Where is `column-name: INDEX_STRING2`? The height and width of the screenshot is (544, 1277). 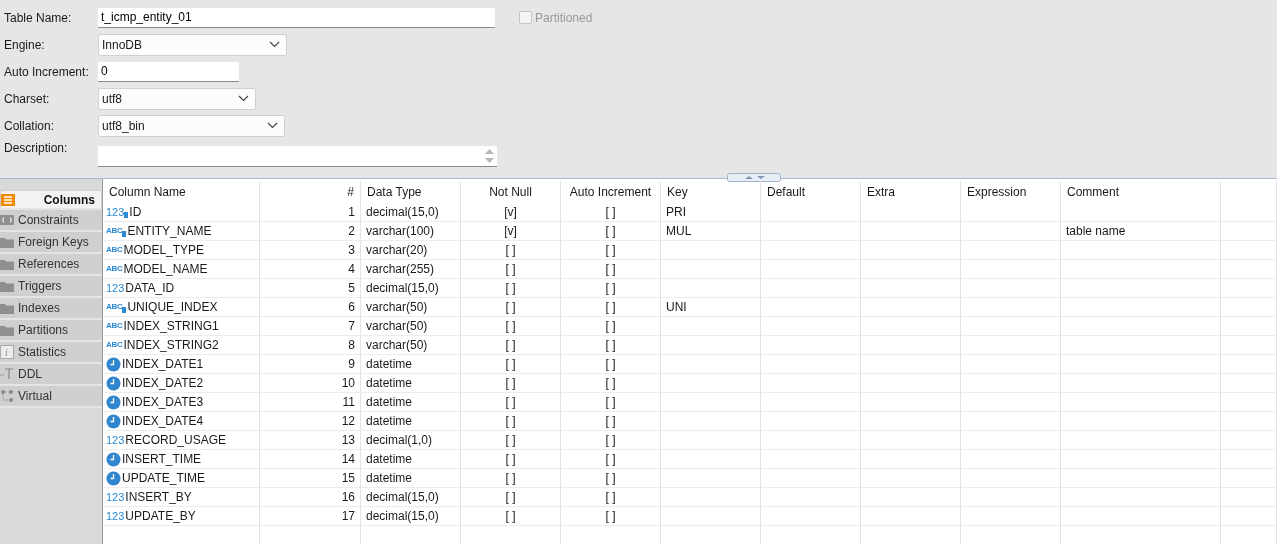
column-name: INDEX_STRING2 is located at coordinates (171, 345).